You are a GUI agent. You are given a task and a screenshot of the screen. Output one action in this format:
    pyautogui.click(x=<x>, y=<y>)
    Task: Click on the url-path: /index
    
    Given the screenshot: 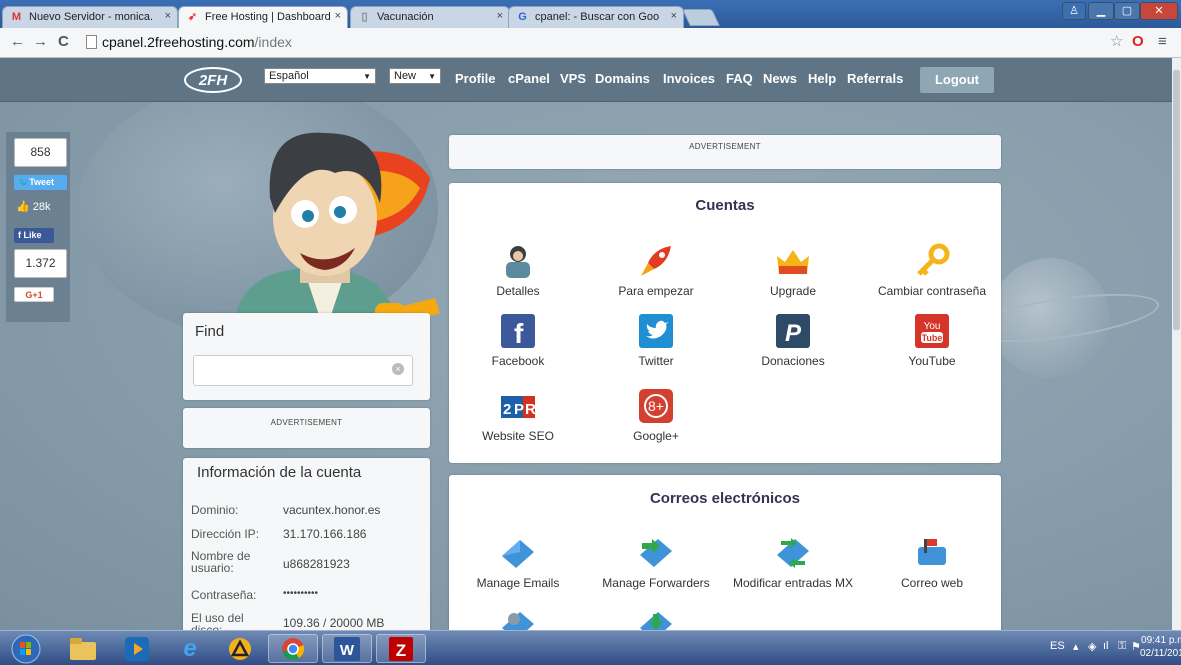 What is the action you would take?
    pyautogui.click(x=273, y=42)
    